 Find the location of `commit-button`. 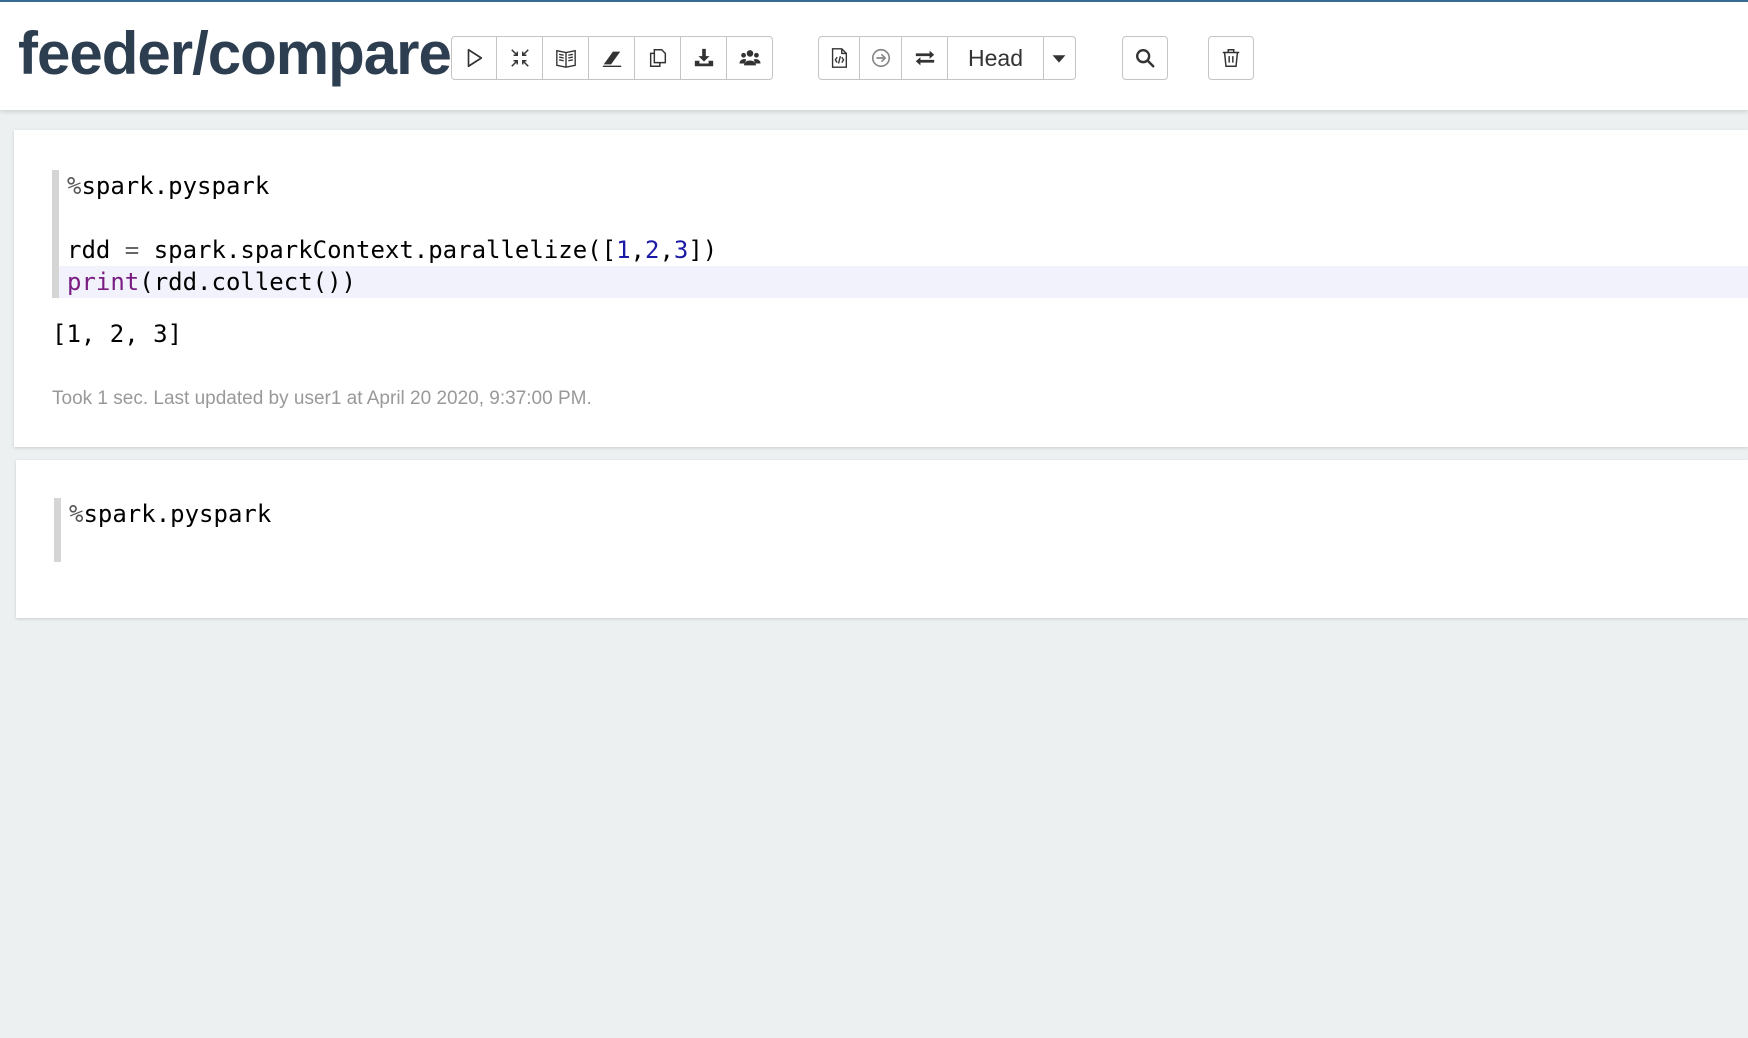

commit-button is located at coordinates (839, 58).